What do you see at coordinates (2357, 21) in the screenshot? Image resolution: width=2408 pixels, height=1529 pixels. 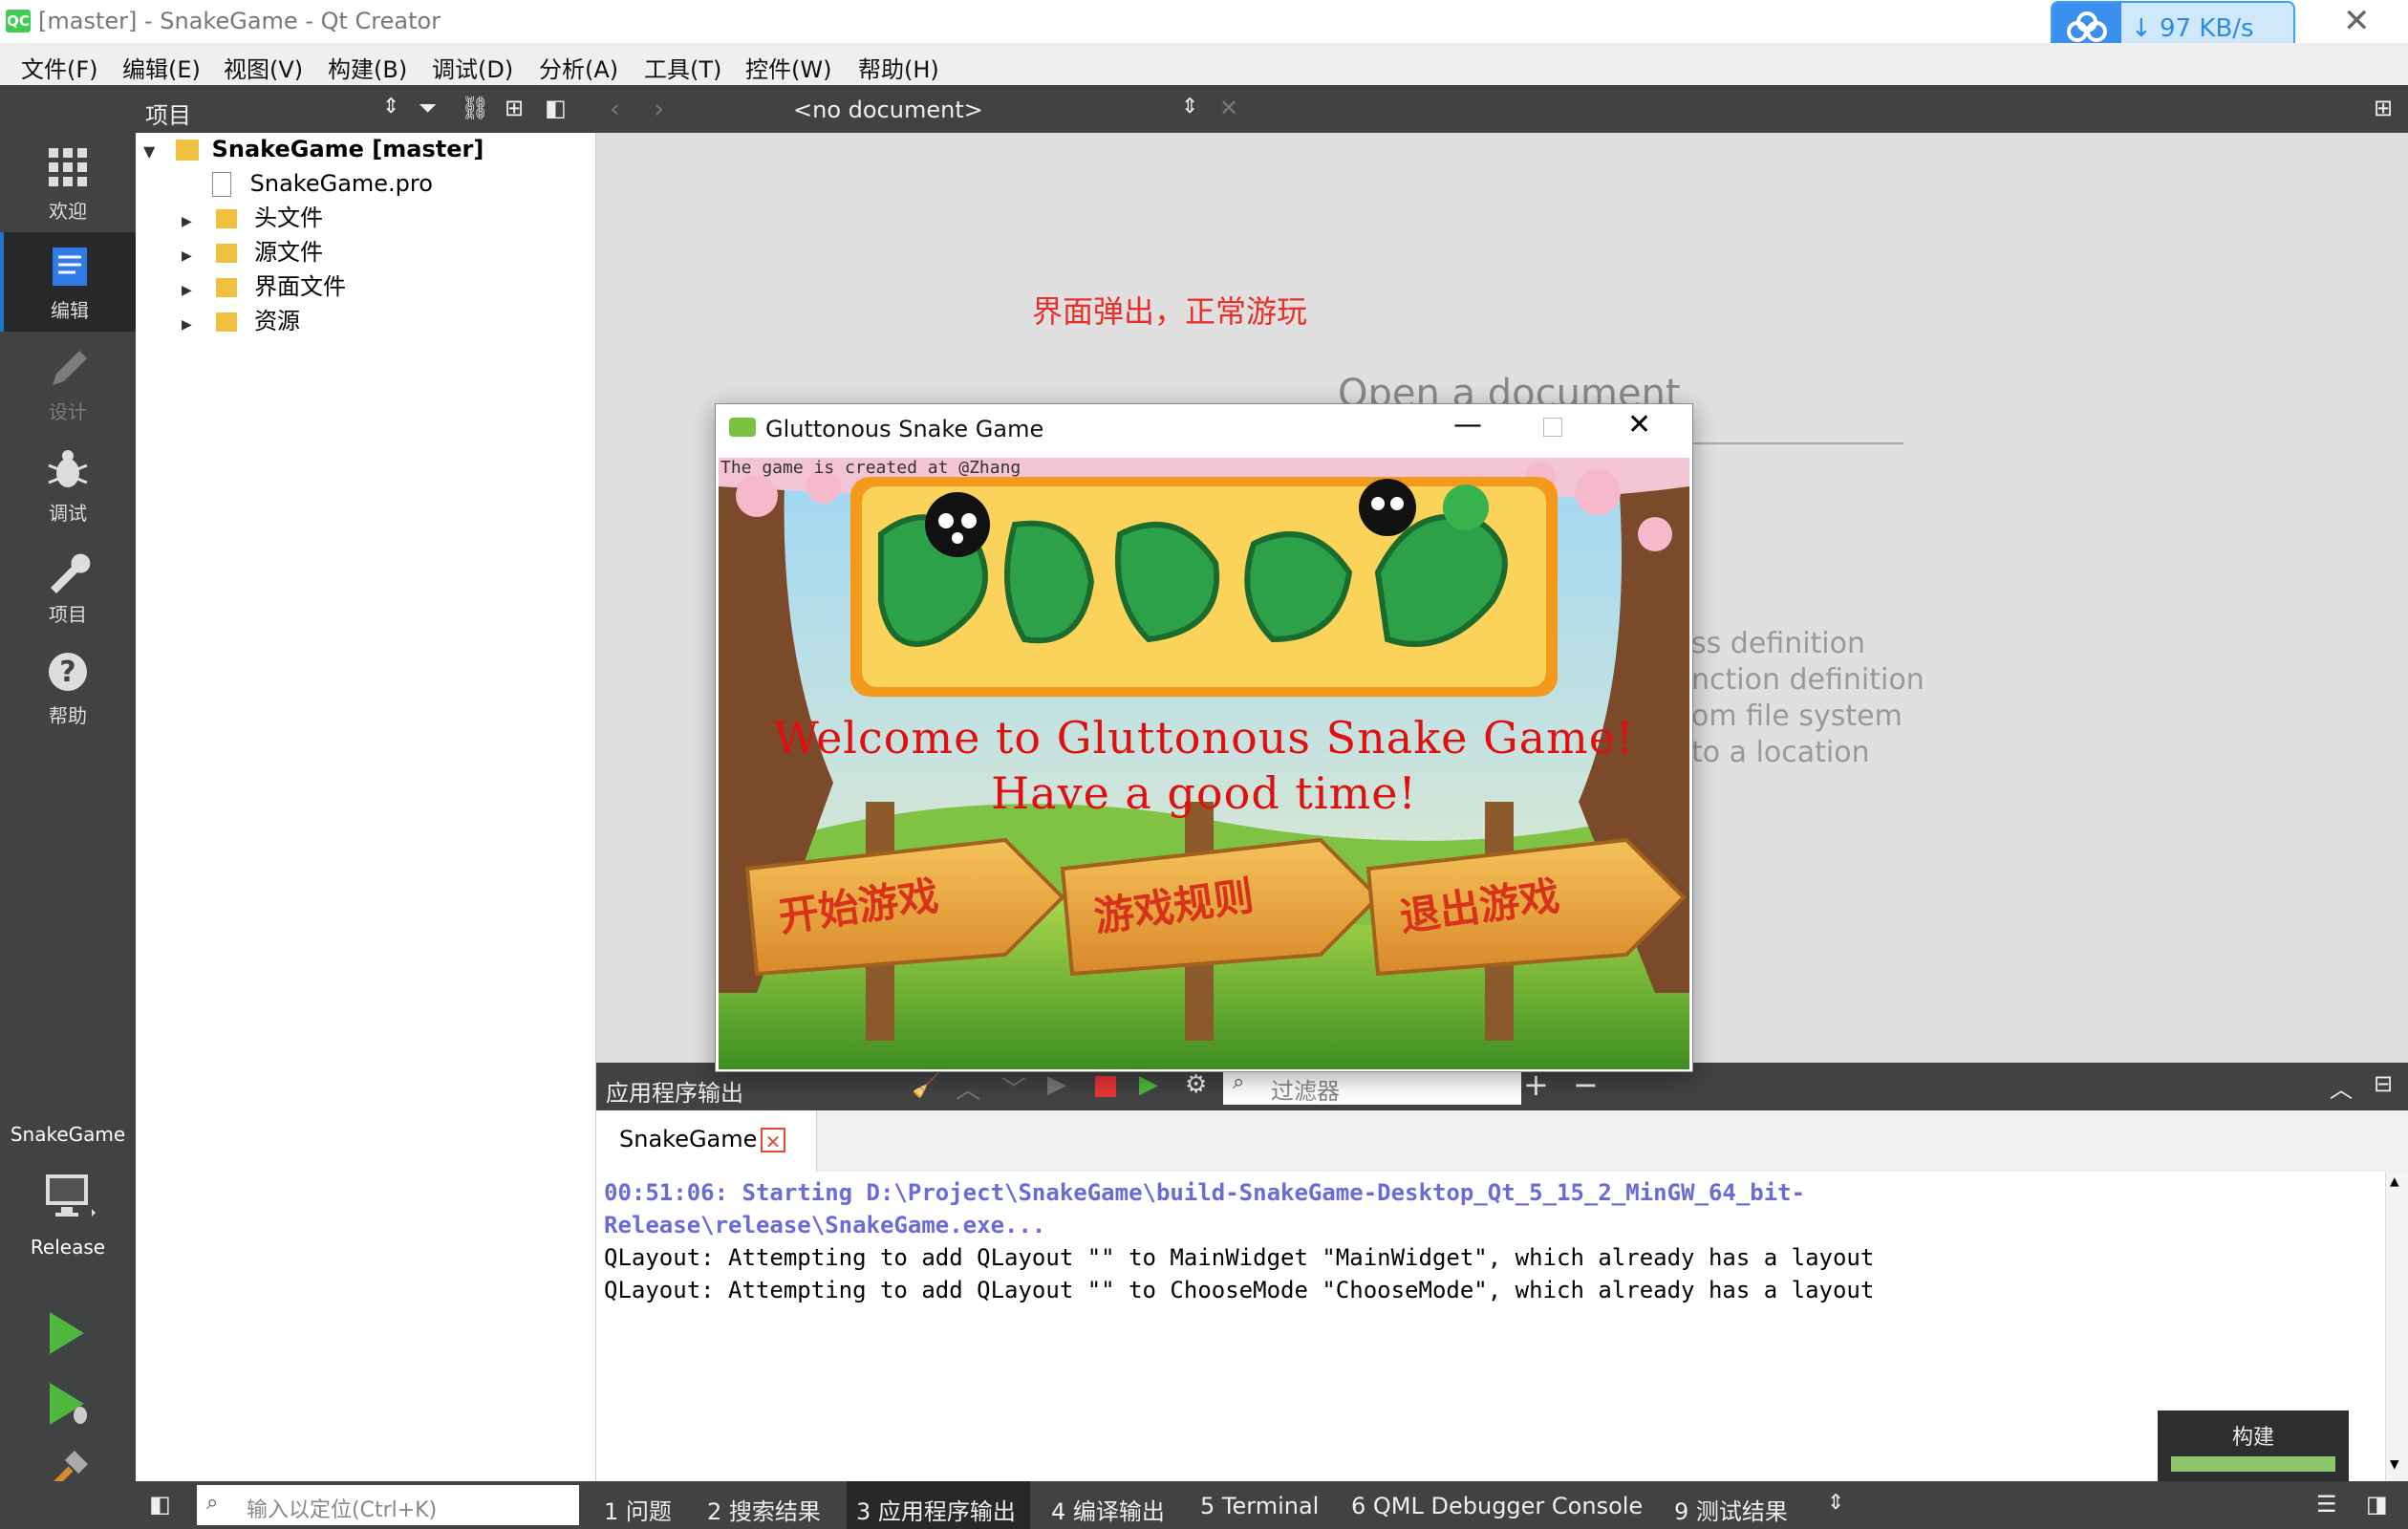 I see `close-window-icon: ✕` at bounding box center [2357, 21].